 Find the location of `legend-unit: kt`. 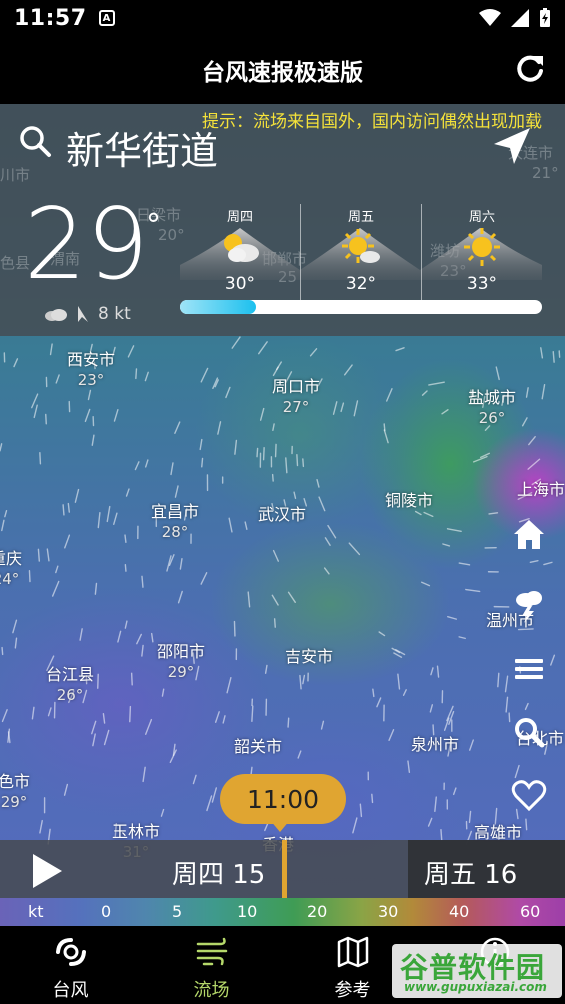

legend-unit: kt is located at coordinates (36, 911).